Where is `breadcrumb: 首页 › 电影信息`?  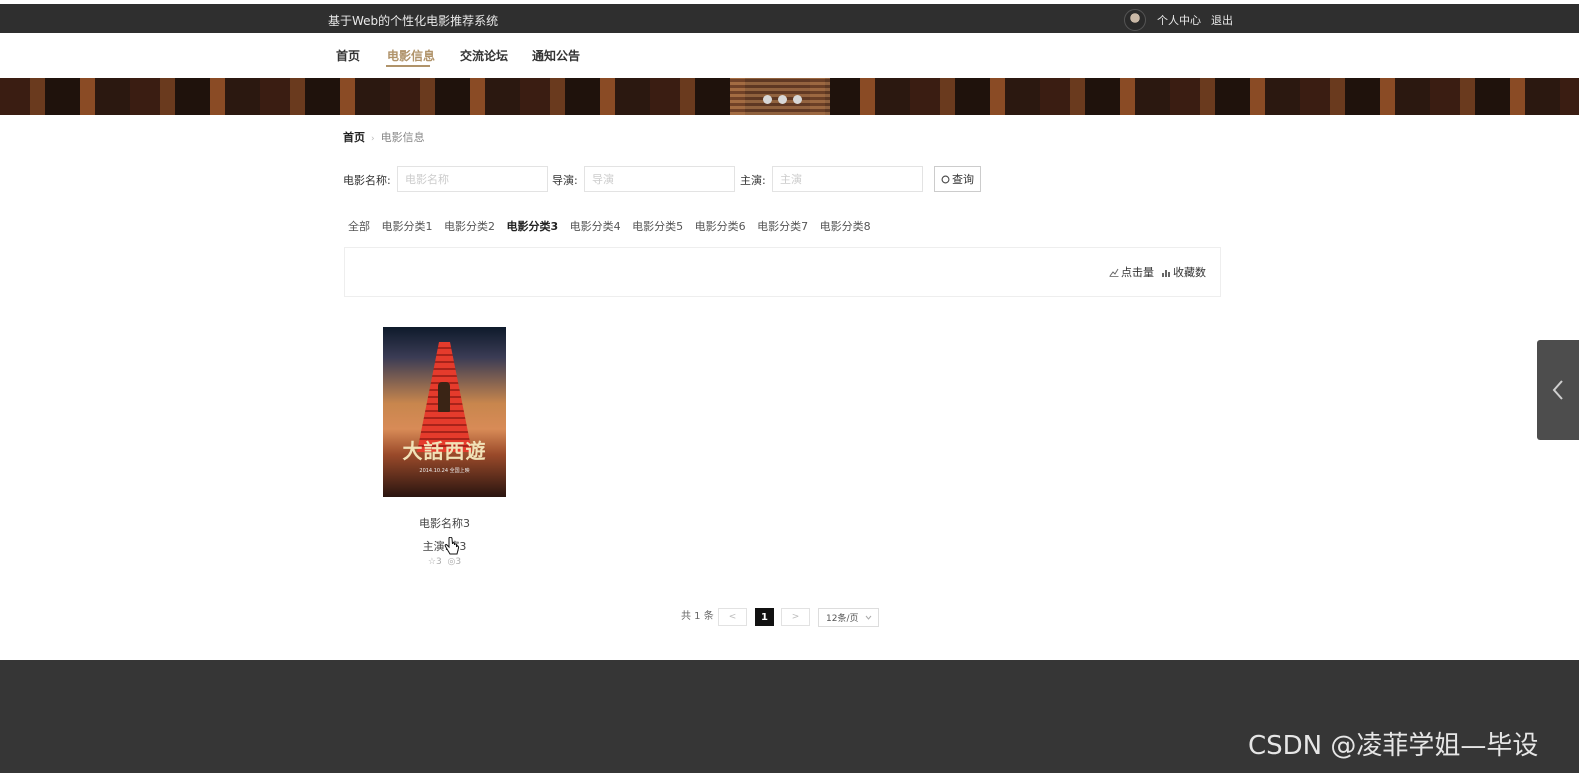 breadcrumb: 首页 › 电影信息 is located at coordinates (384, 137).